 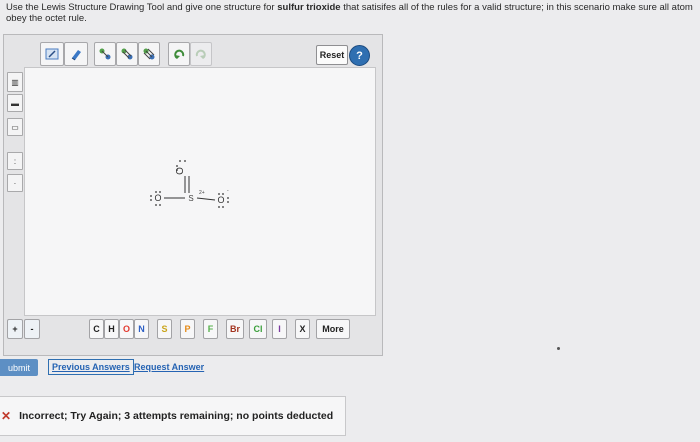 I want to click on element-button-x: X, so click(x=302, y=329).